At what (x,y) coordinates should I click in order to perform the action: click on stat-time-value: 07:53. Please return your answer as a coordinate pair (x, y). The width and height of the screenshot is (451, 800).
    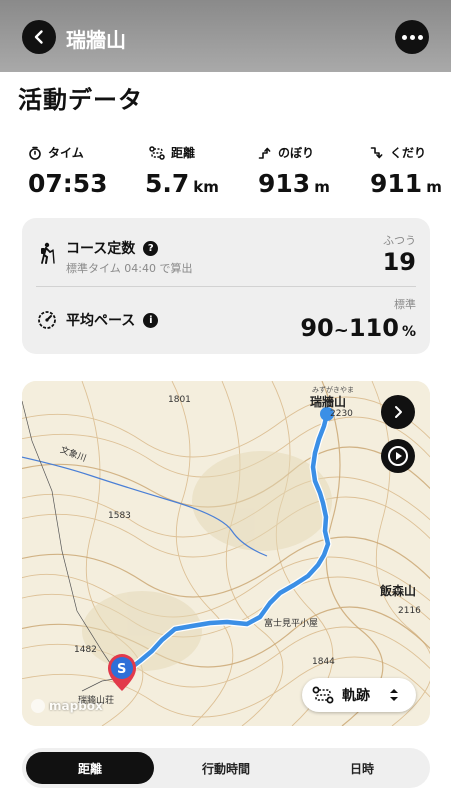
    Looking at the image, I should click on (68, 183).